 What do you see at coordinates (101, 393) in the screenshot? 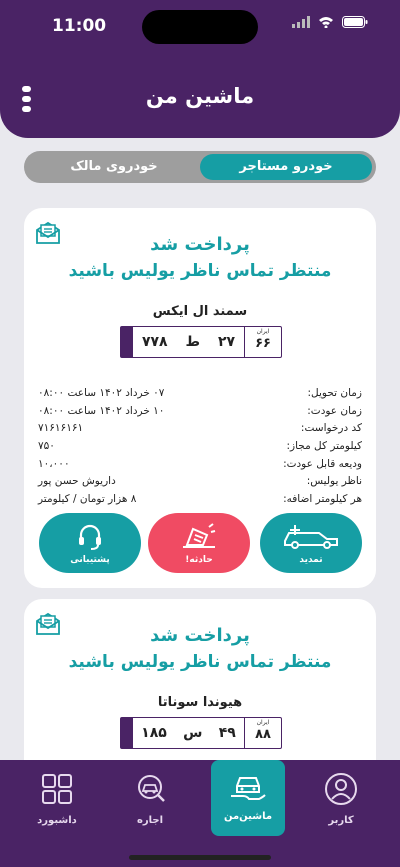
I see `detail-value: ۰۷ خرداد ۱۴۰۲ ساعت ۰۸:۰۰` at bounding box center [101, 393].